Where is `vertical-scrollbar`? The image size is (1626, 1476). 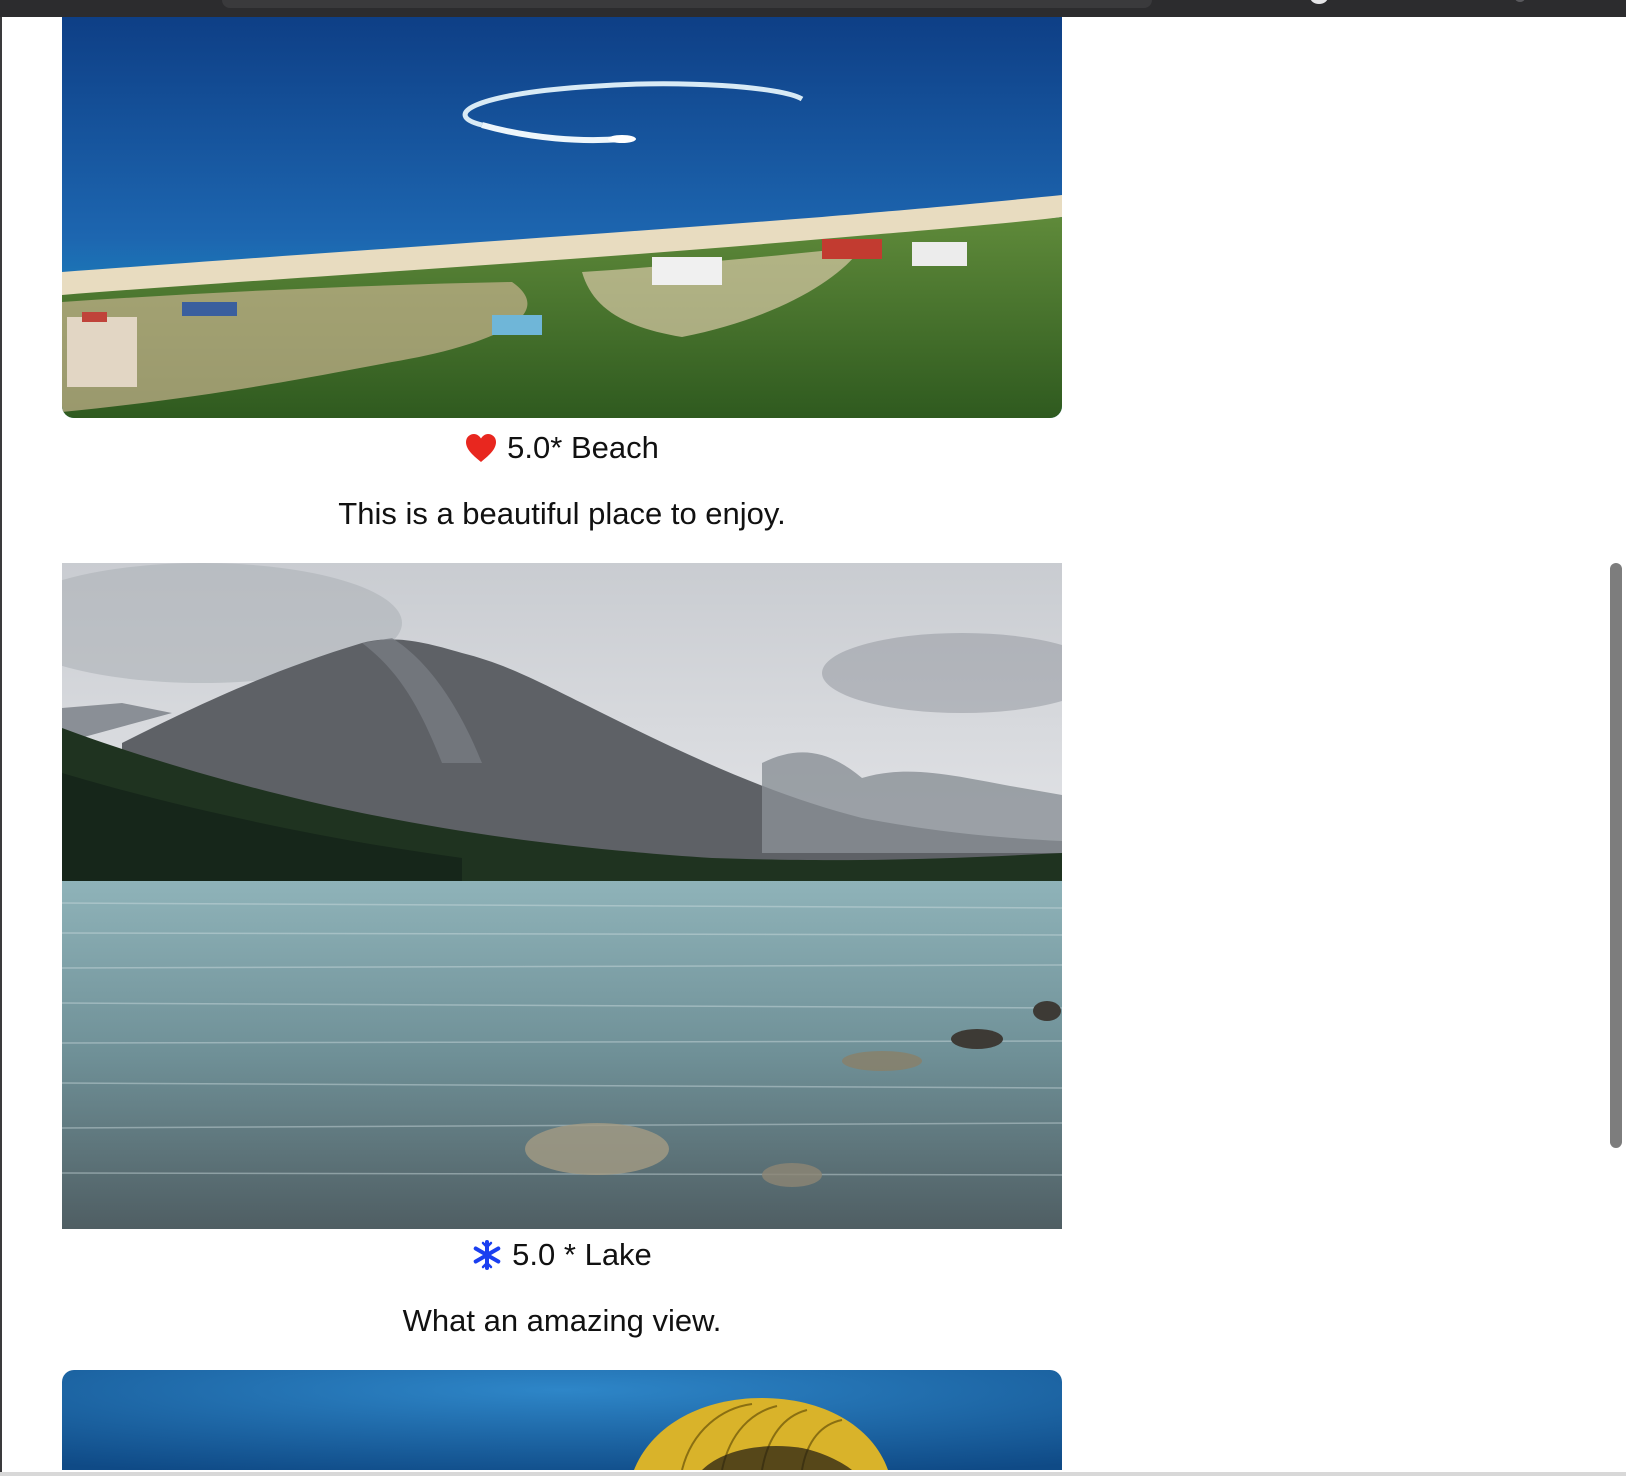
vertical-scrollbar is located at coordinates (1616, 855).